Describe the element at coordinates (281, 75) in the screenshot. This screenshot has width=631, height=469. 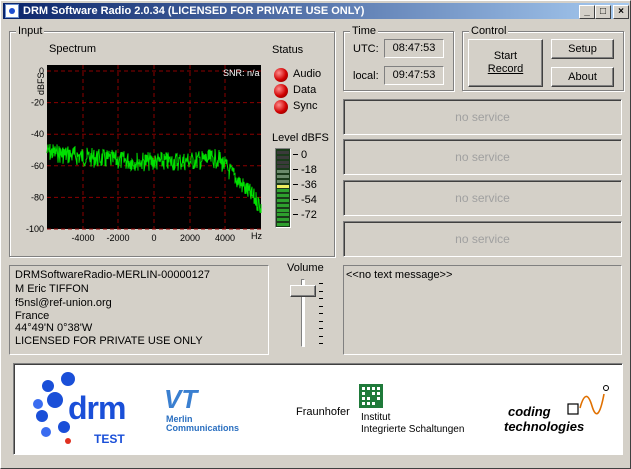
I see `audio-status-led` at that location.